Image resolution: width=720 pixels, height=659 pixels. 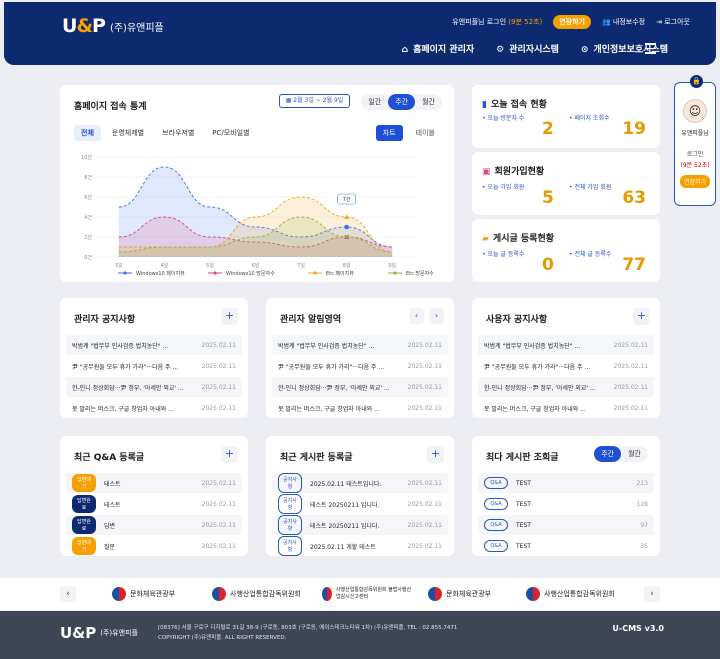 What do you see at coordinates (652, 594) in the screenshot?
I see `banner-next-icon: ›` at bounding box center [652, 594].